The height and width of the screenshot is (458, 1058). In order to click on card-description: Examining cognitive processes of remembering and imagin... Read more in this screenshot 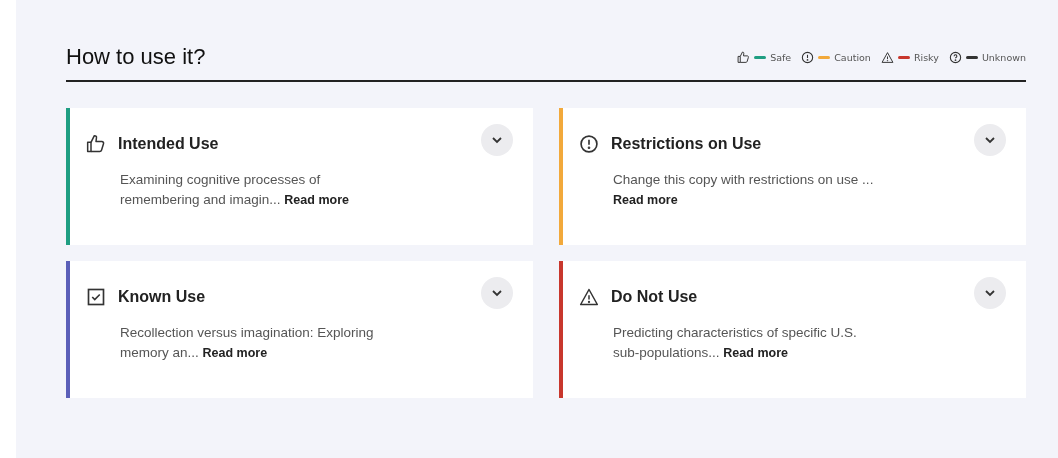, I will do `click(235, 190)`.